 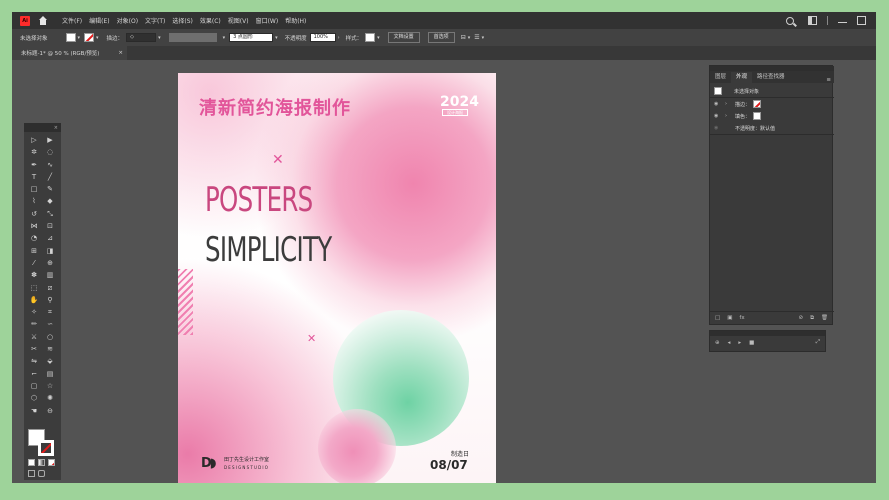 I want to click on knife-tool-icon: ⚔, so click(x=34, y=337).